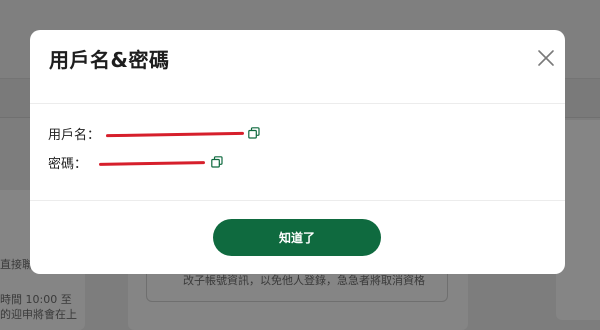 The image size is (600, 330). What do you see at coordinates (109, 60) in the screenshot?
I see `dialog-title: 用戶名&密碼` at bounding box center [109, 60].